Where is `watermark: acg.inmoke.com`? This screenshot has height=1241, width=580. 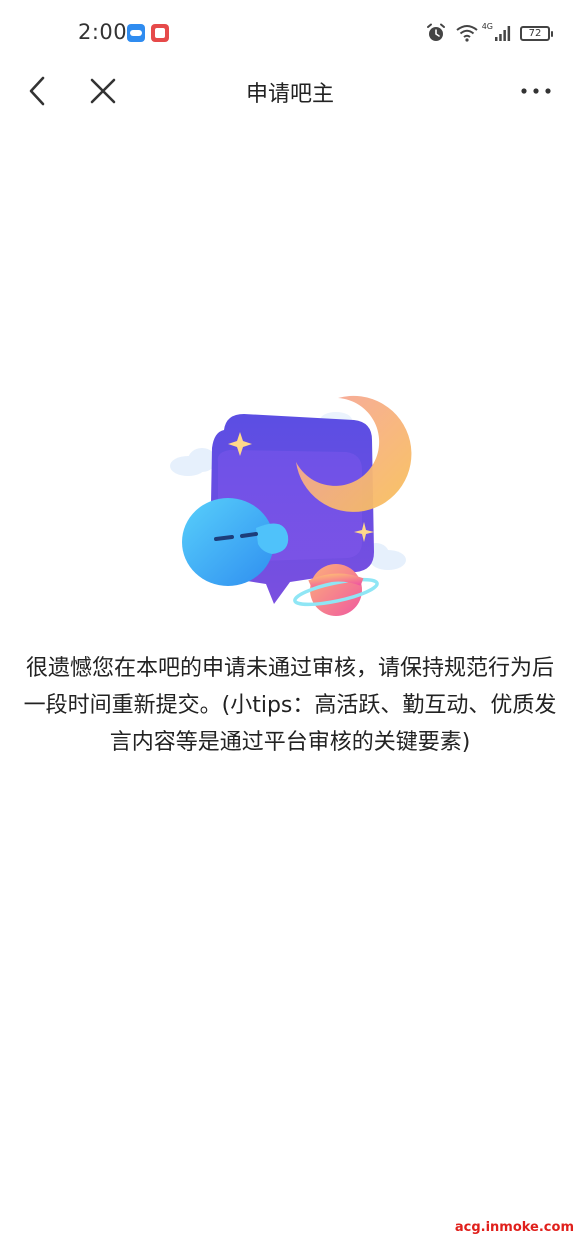
watermark: acg.inmoke.com is located at coordinates (514, 1227).